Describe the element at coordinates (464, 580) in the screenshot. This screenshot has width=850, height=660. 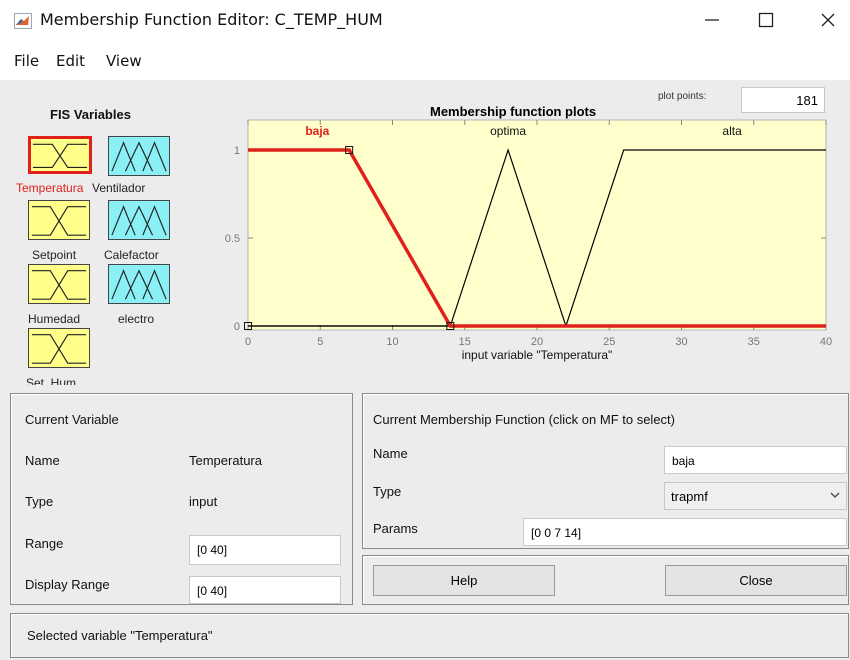
I see `help-button: Help` at that location.